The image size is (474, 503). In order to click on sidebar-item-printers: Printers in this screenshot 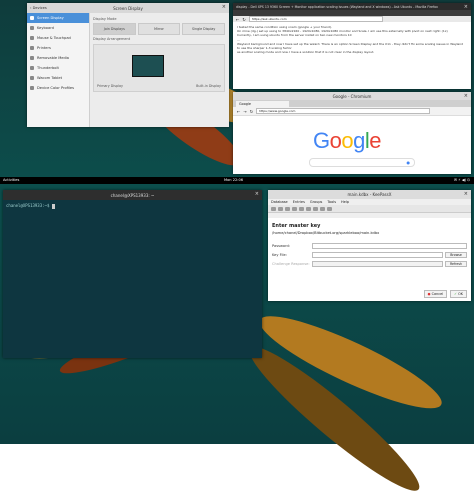, I will do `click(58, 48)`.